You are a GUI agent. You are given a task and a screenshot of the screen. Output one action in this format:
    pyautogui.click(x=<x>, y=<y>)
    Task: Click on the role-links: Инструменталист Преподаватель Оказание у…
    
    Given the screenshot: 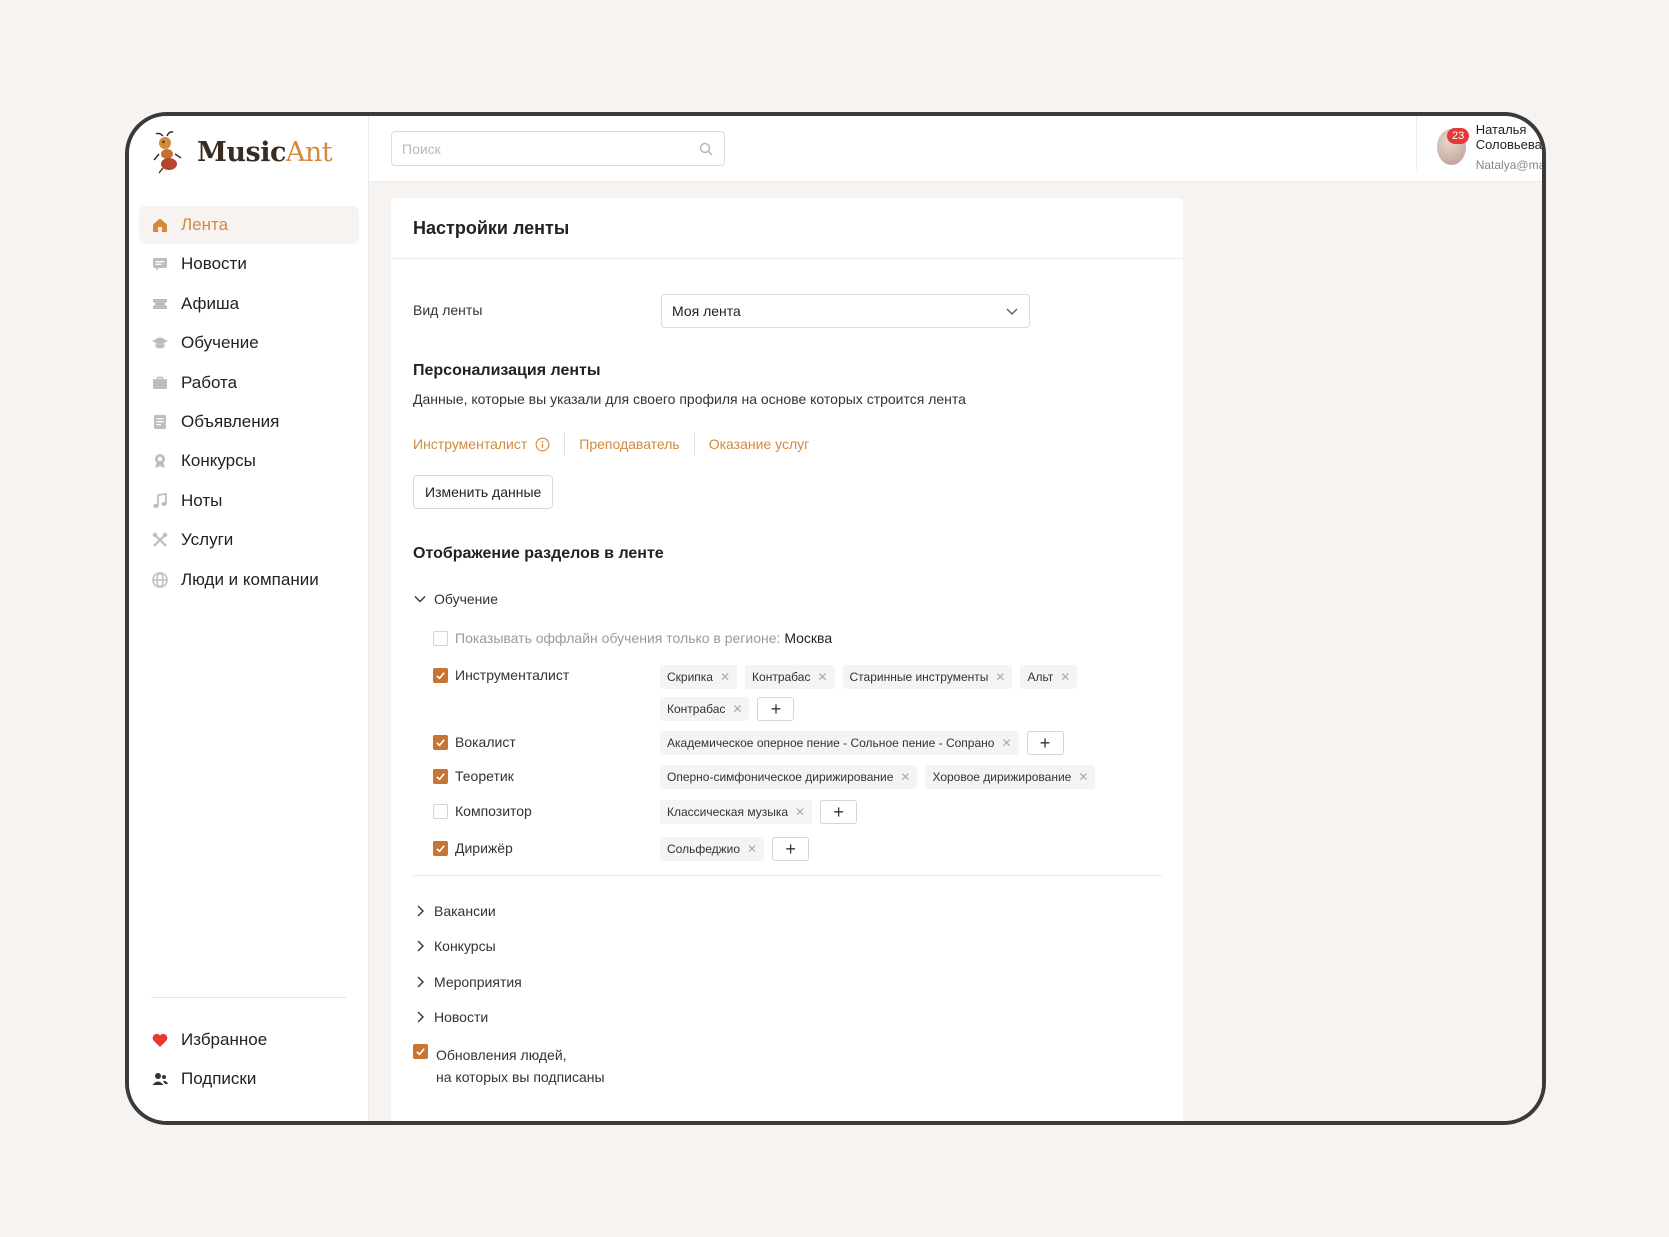 What is the action you would take?
    pyautogui.click(x=611, y=444)
    